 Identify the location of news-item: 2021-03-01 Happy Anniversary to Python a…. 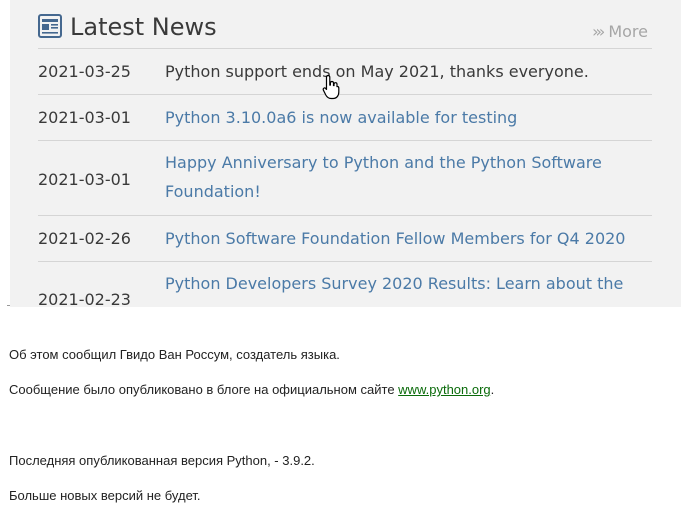
(345, 178).